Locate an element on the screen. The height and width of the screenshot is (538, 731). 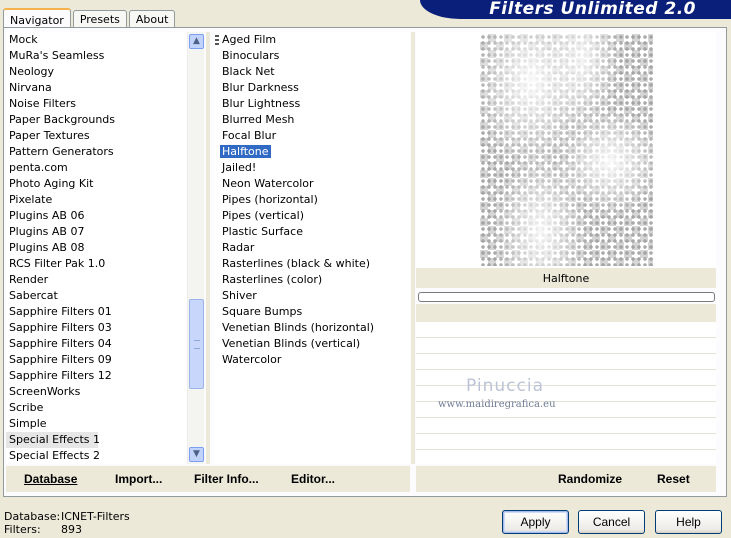
category-item: Paper Backgrounds is located at coordinates (96, 120).